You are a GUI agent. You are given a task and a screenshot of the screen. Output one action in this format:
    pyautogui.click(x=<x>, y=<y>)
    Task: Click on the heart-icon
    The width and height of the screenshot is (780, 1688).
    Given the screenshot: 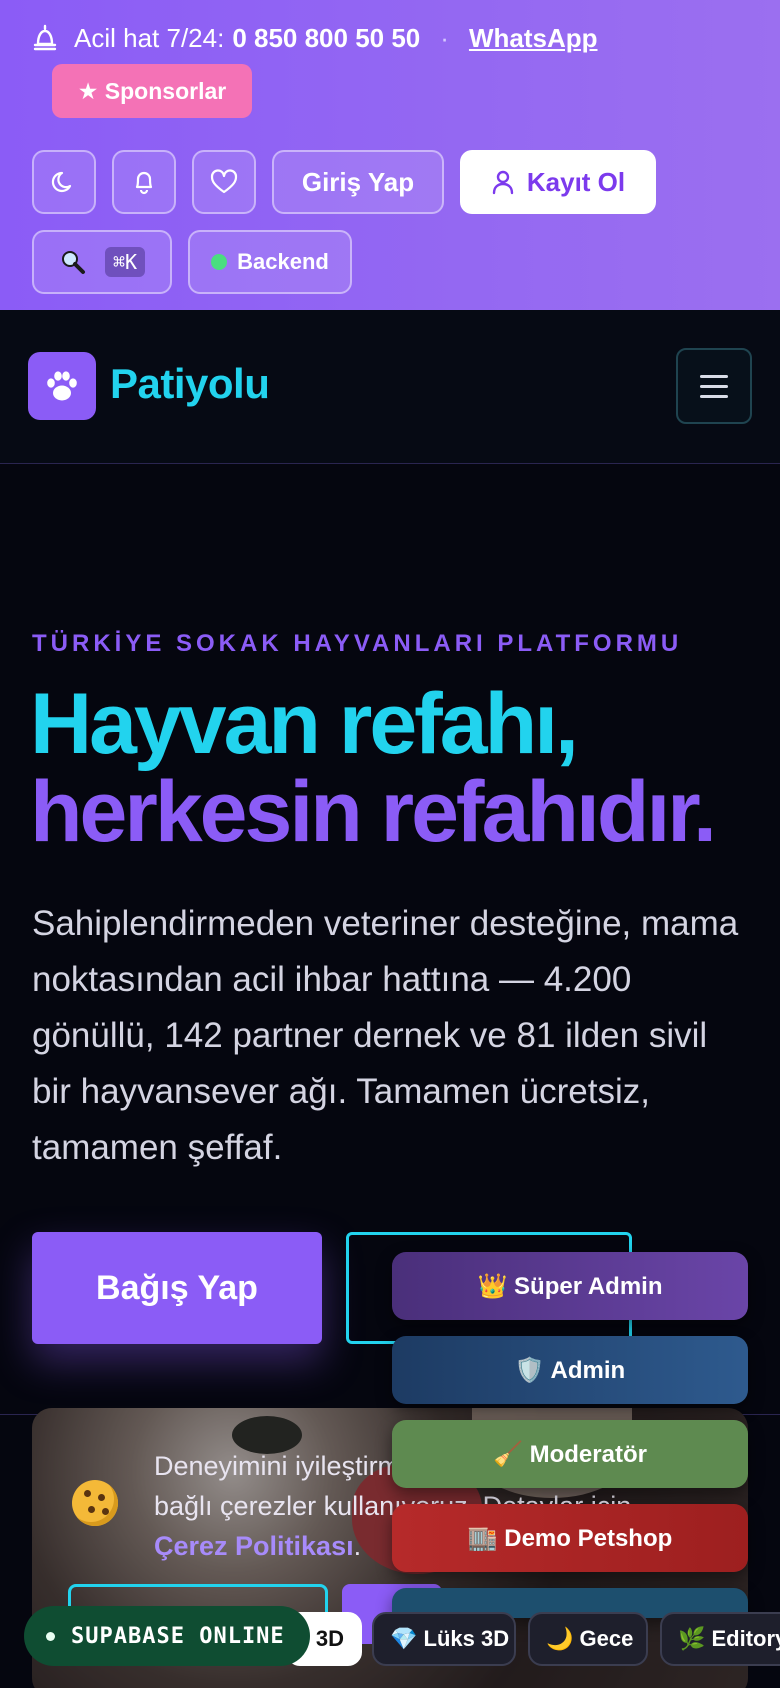 What is the action you would take?
    pyautogui.click(x=224, y=181)
    